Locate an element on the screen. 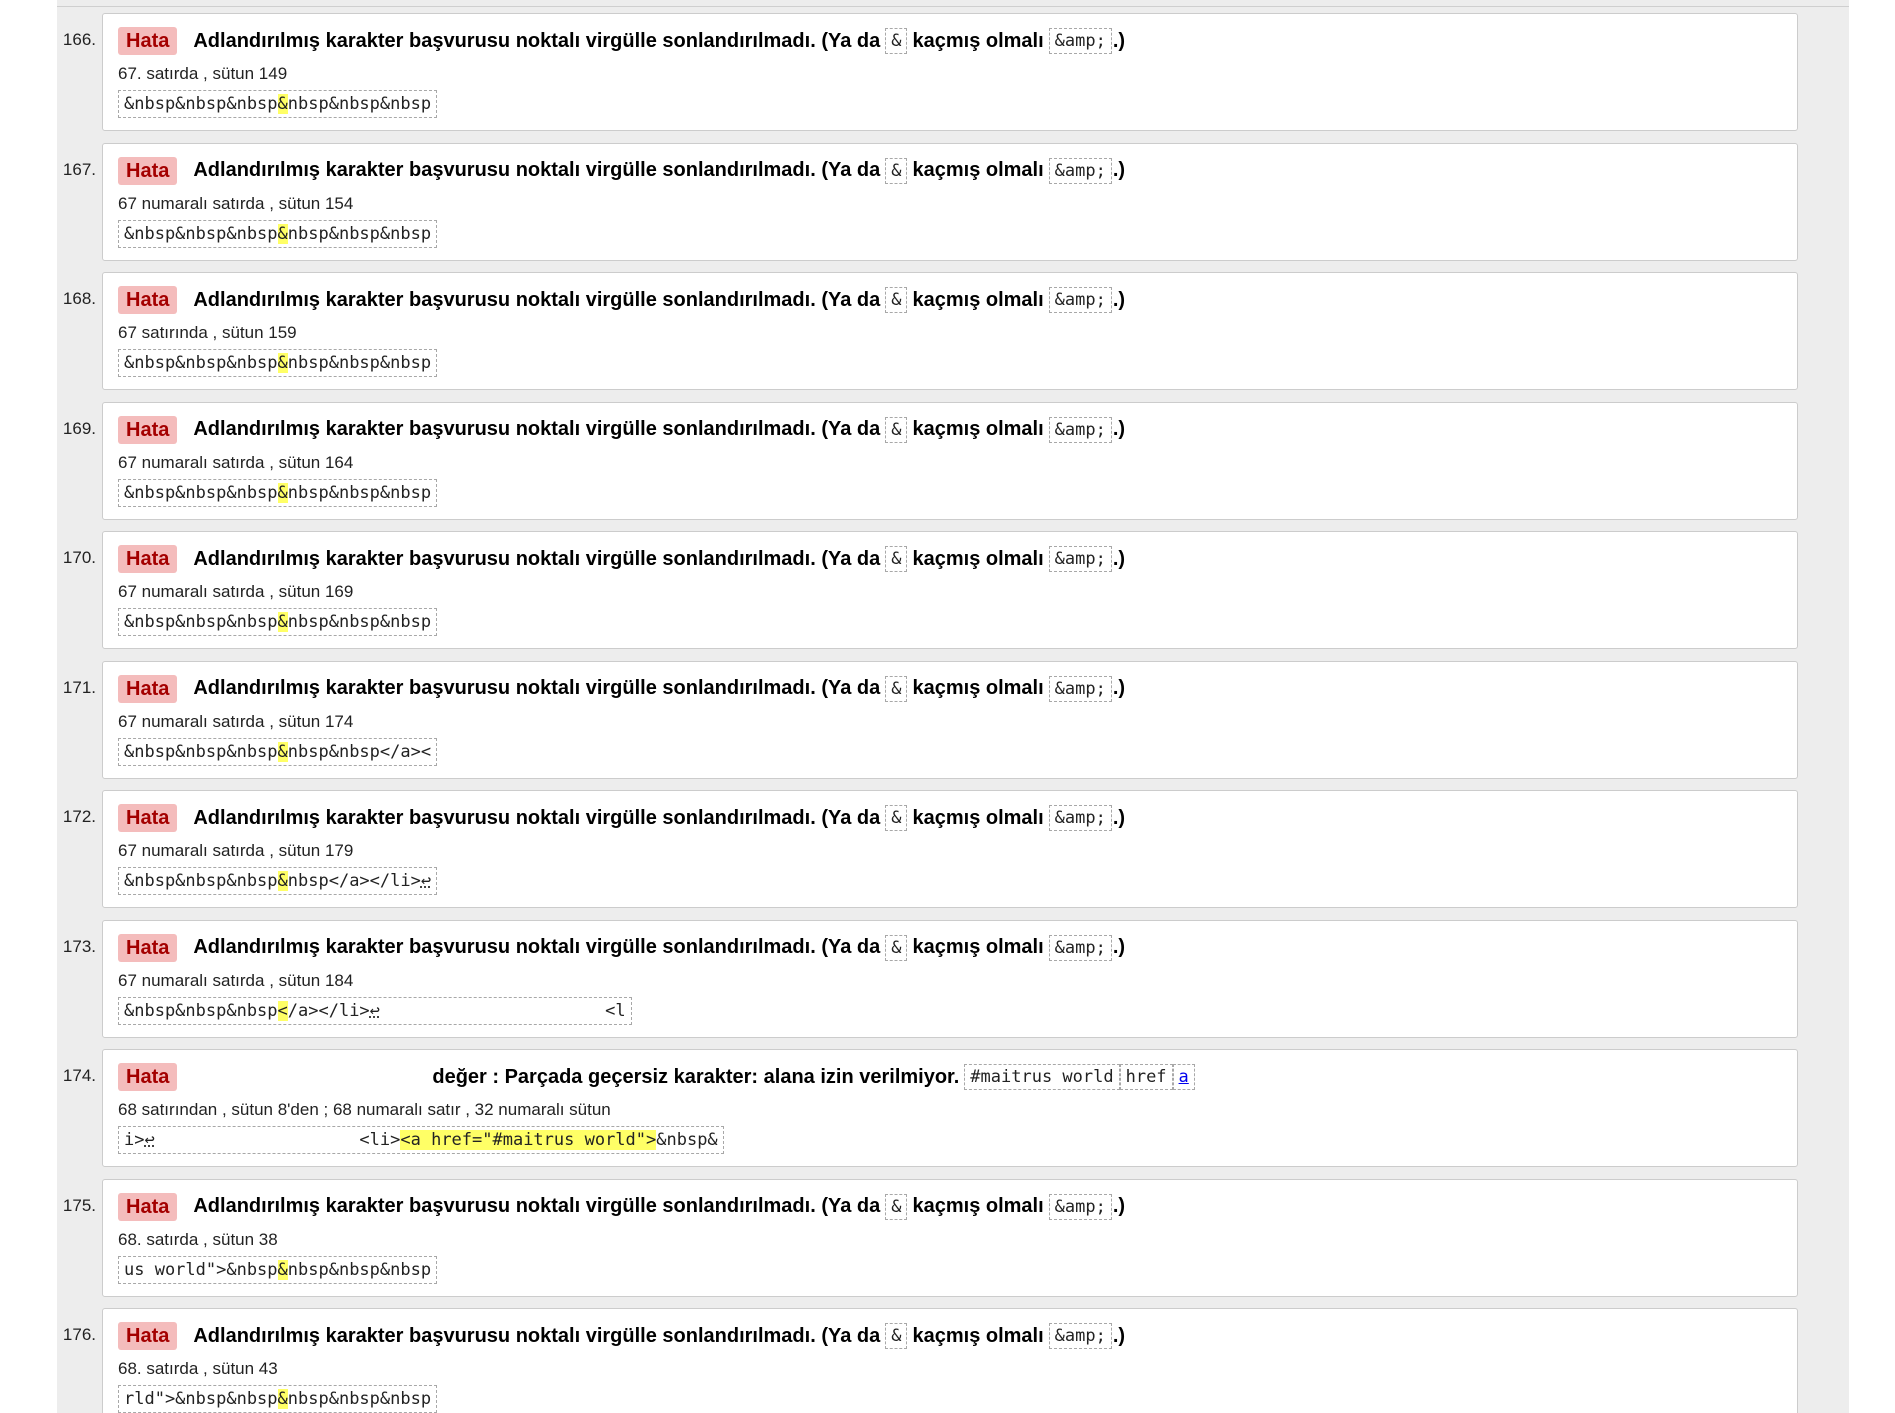  code-attribute-name: href is located at coordinates (1146, 1077).